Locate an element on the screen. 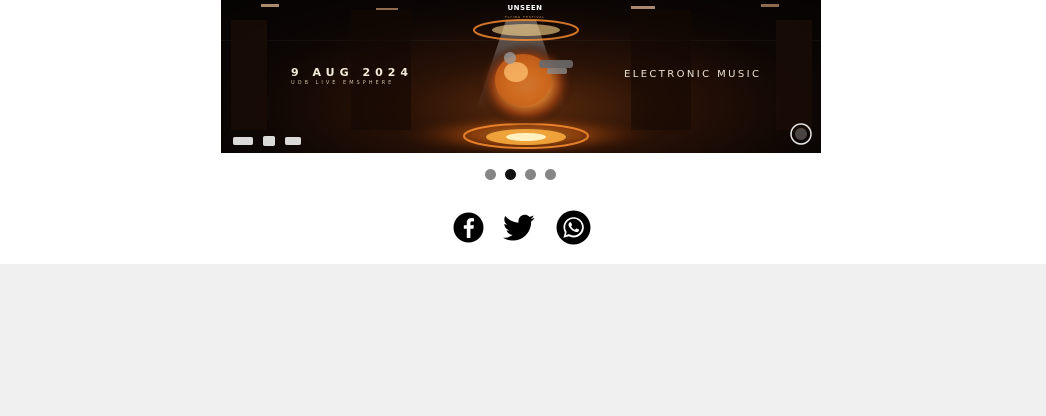 The height and width of the screenshot is (416, 1046). facebook-icon is located at coordinates (468, 227).